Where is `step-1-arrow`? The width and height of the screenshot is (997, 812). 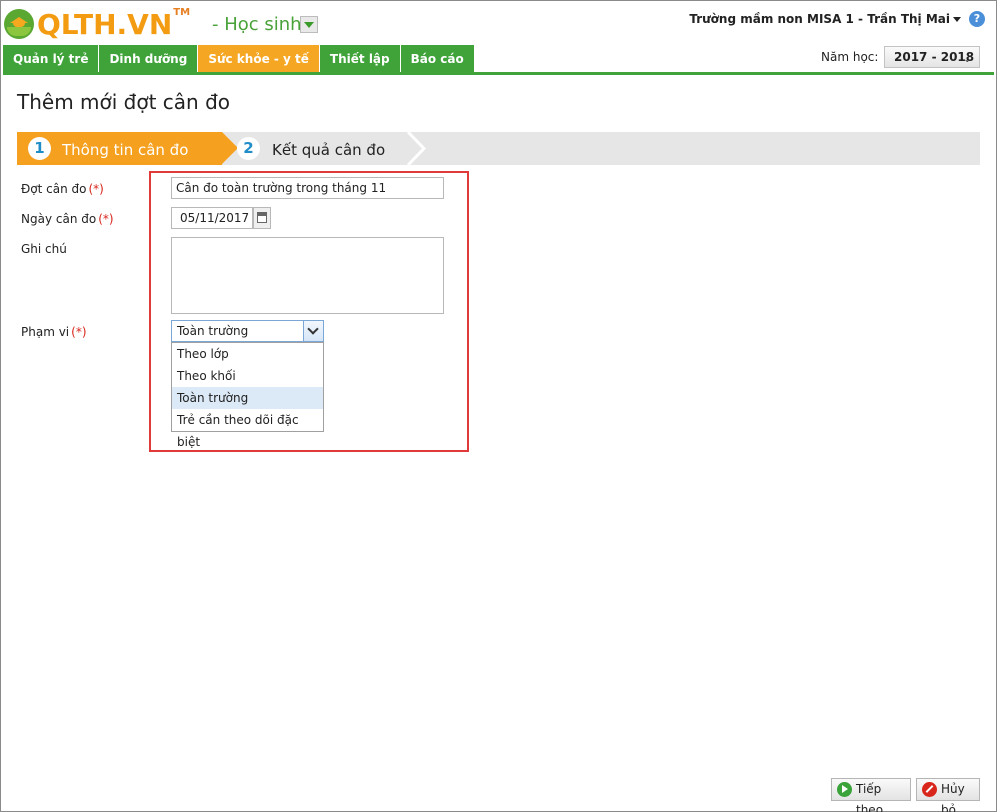 step-1-arrow is located at coordinates (230, 148).